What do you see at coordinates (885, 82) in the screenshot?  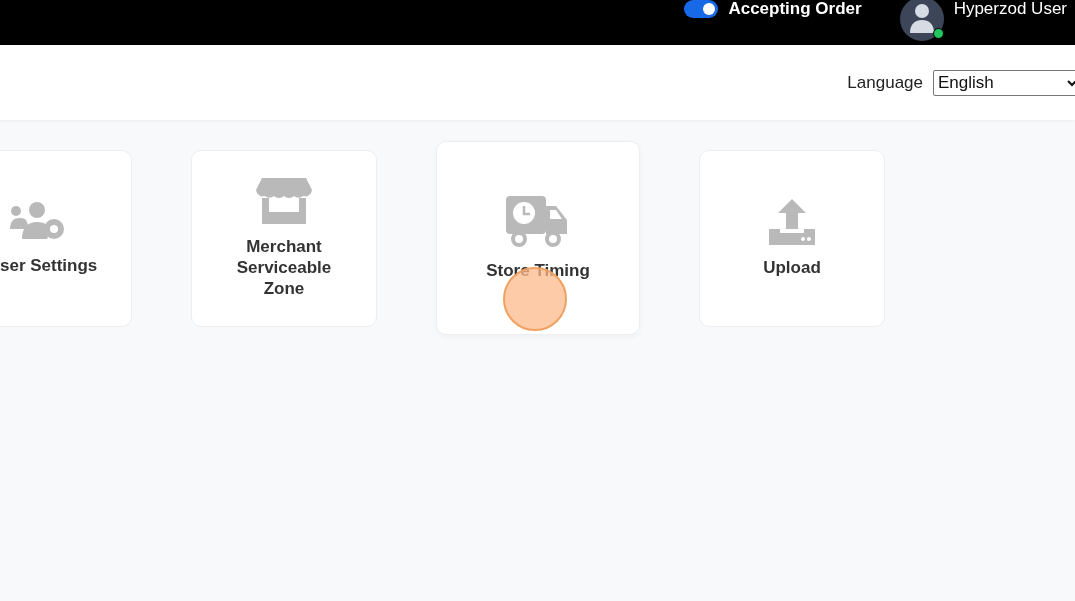 I see `language-label: Language` at bounding box center [885, 82].